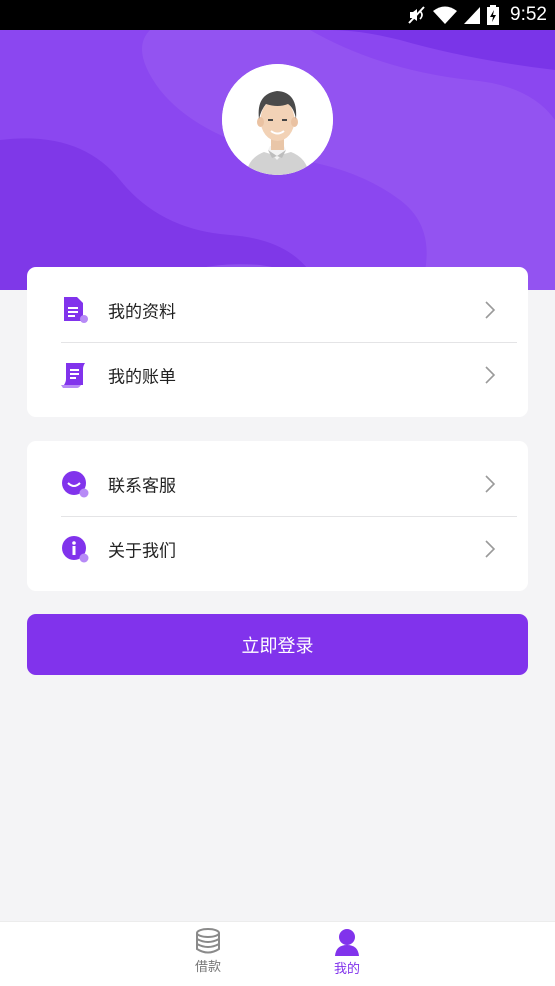  What do you see at coordinates (416, 15) in the screenshot?
I see `mute-icon` at bounding box center [416, 15].